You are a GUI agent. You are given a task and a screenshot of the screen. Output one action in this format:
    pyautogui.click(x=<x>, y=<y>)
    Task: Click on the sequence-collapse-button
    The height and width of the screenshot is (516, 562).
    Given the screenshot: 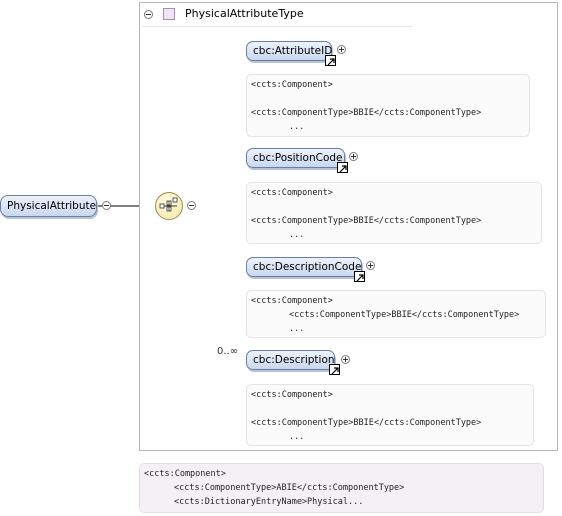 What is the action you would take?
    pyautogui.click(x=191, y=205)
    